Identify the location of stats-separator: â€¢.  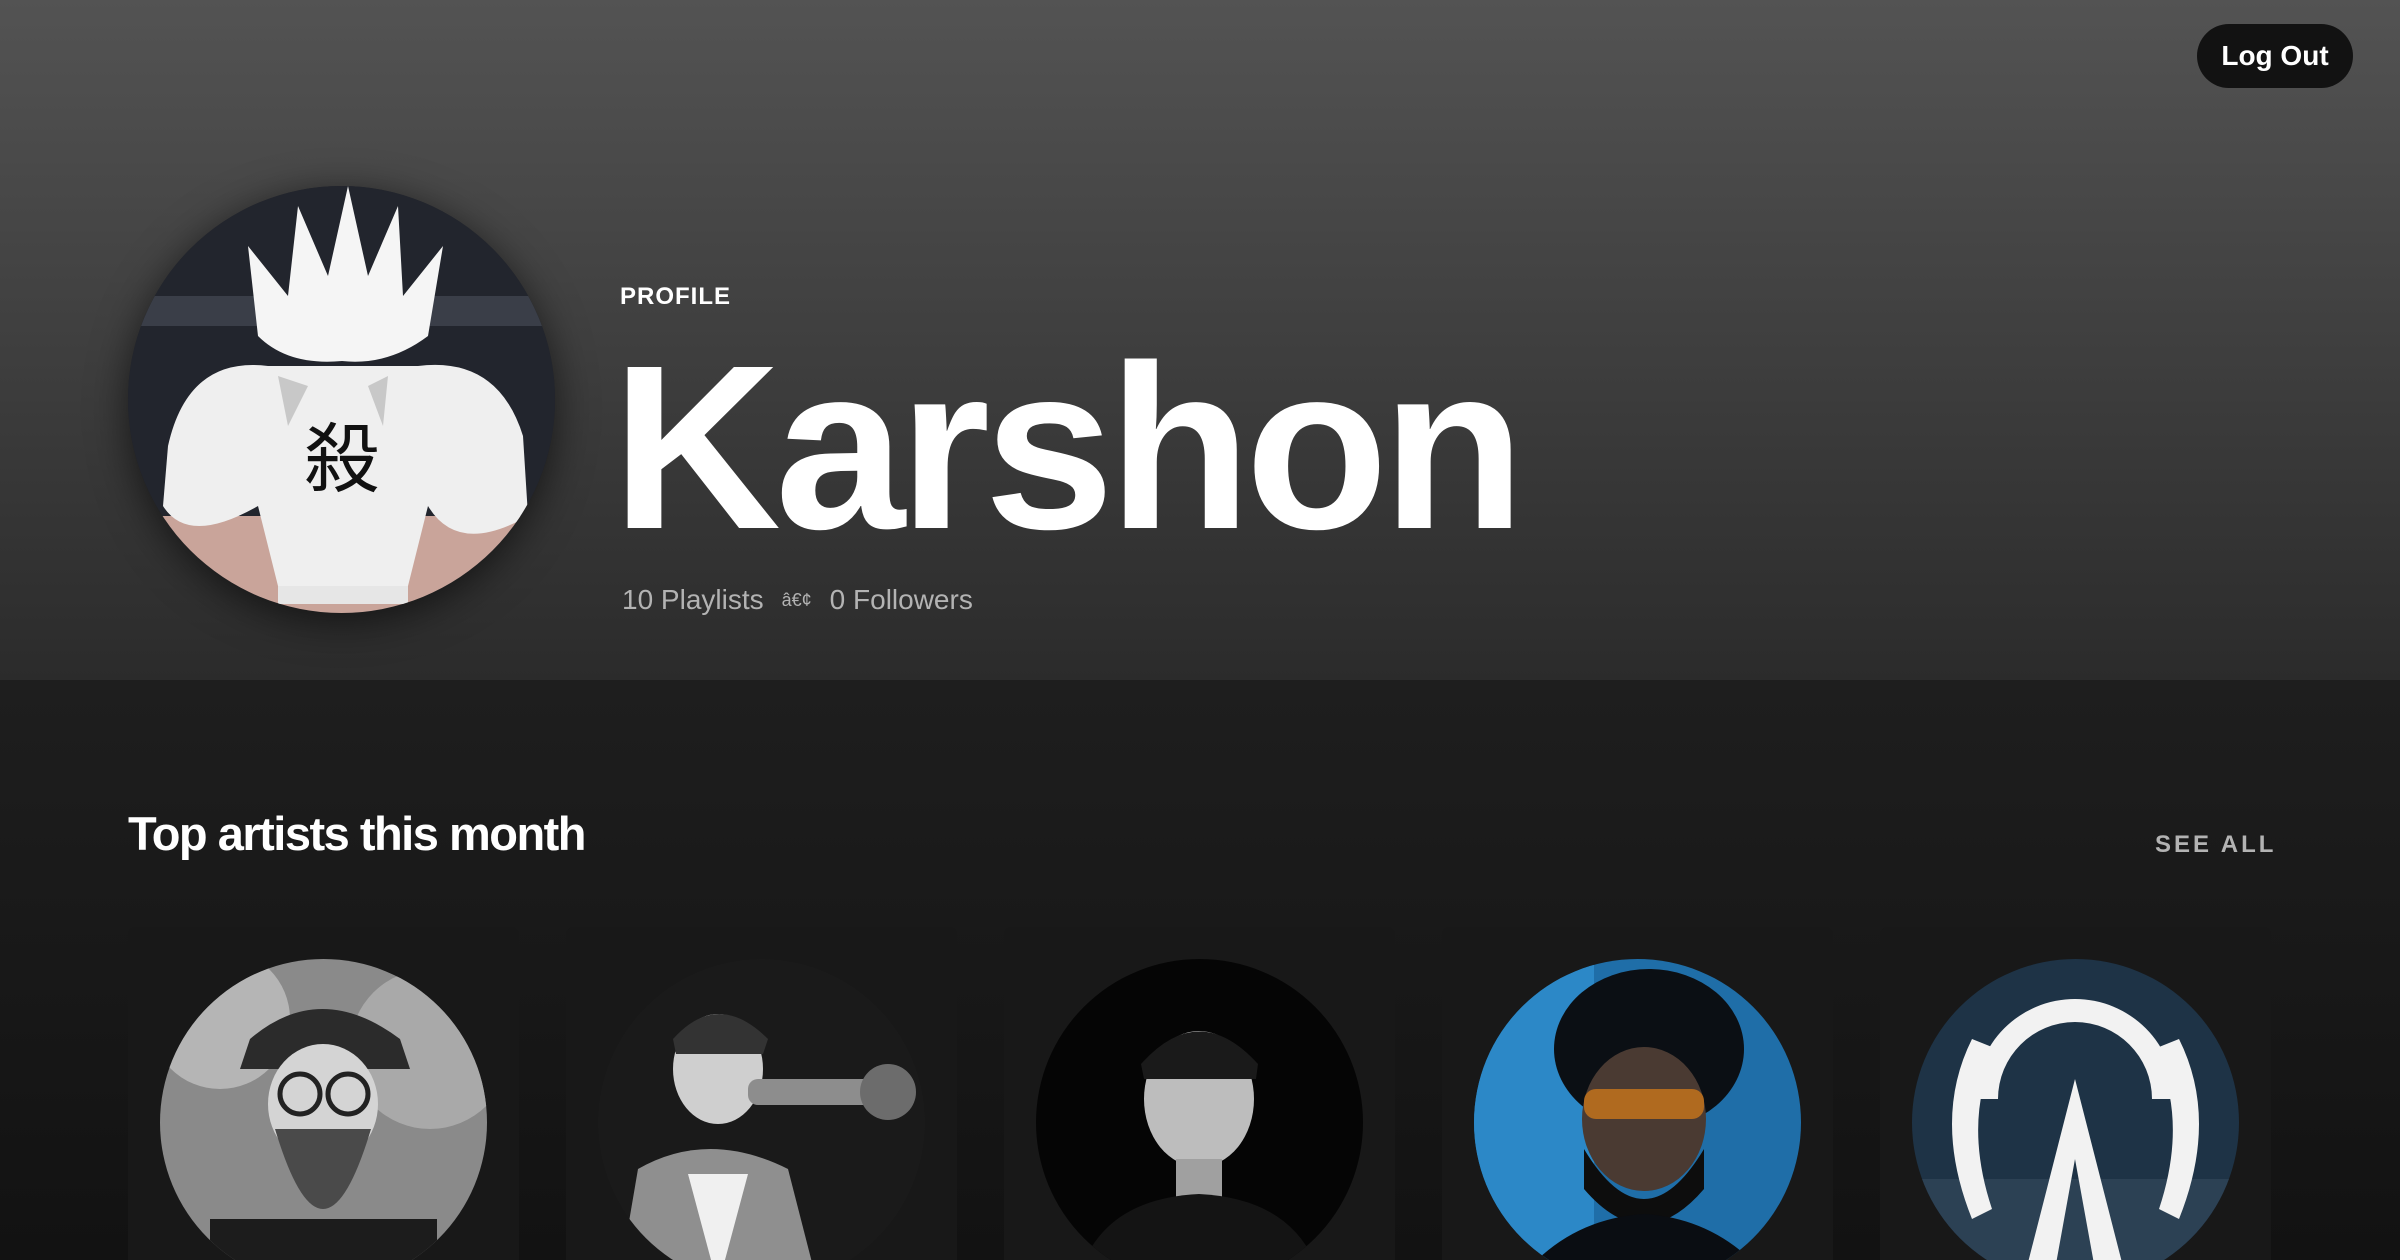
(796, 599).